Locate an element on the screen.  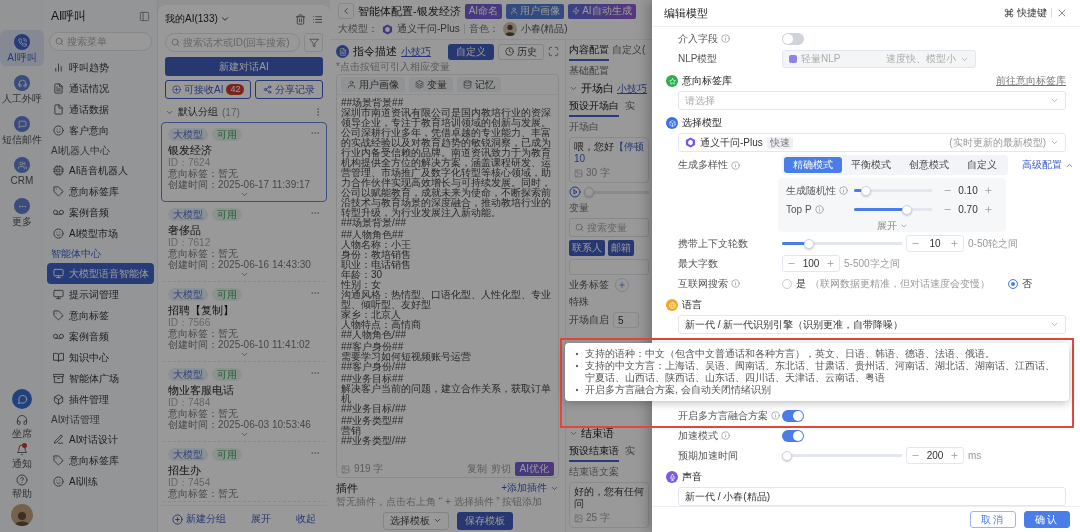
model-select: 通义千问-Plus 快速 (实时更新的最新模型) is located at coordinates (872, 142).